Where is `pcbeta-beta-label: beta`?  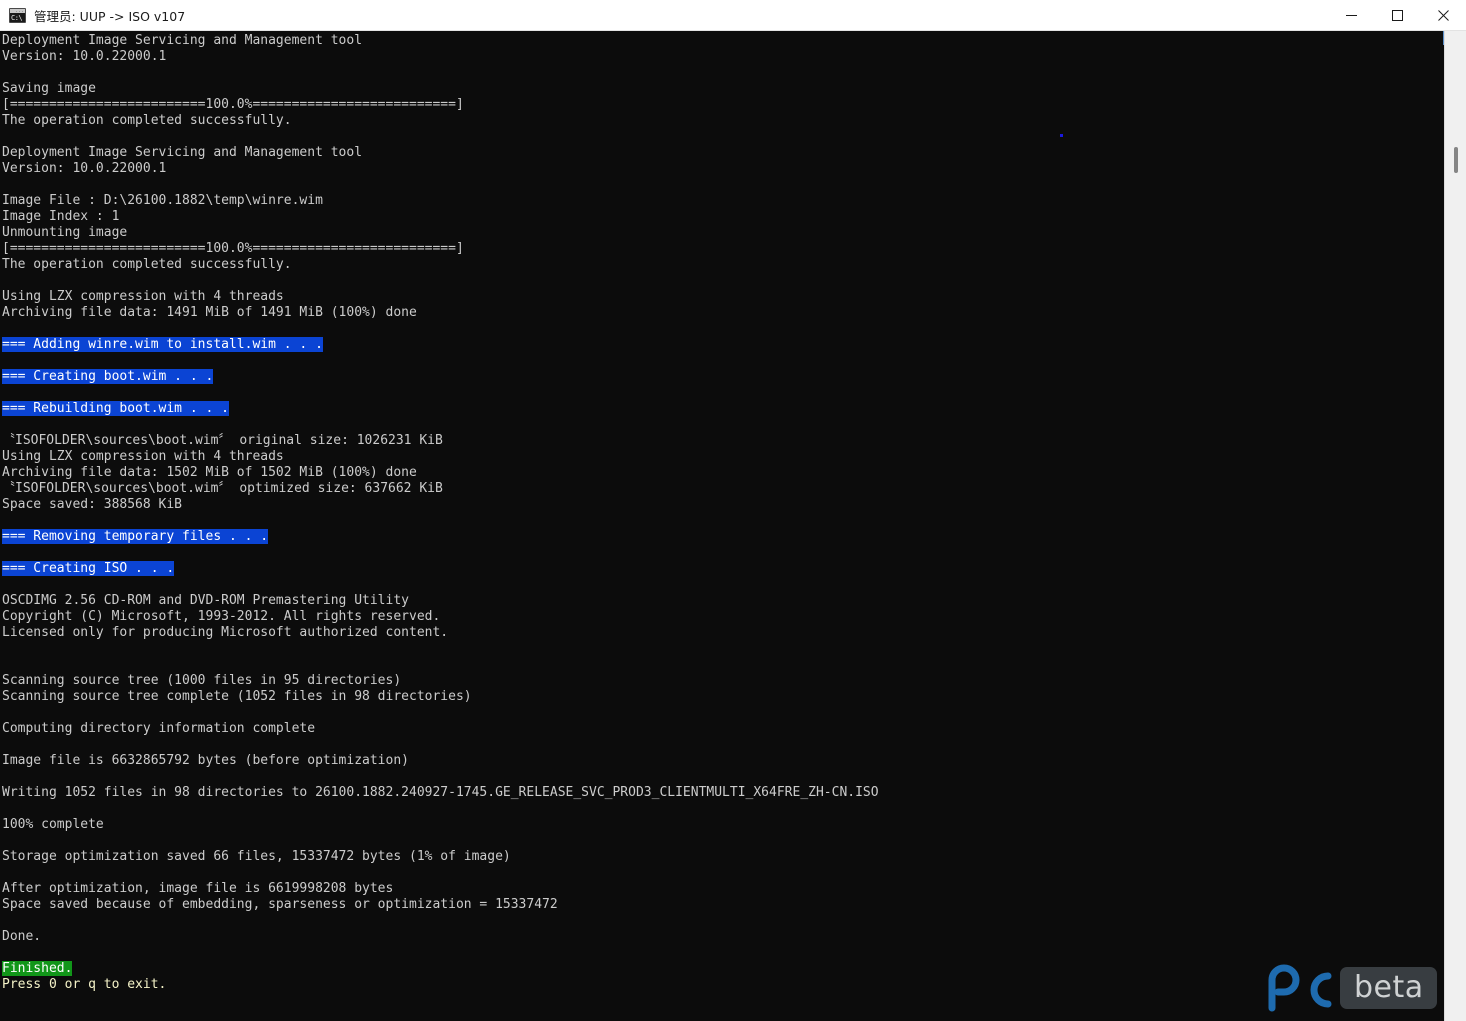 pcbeta-beta-label: beta is located at coordinates (1389, 987).